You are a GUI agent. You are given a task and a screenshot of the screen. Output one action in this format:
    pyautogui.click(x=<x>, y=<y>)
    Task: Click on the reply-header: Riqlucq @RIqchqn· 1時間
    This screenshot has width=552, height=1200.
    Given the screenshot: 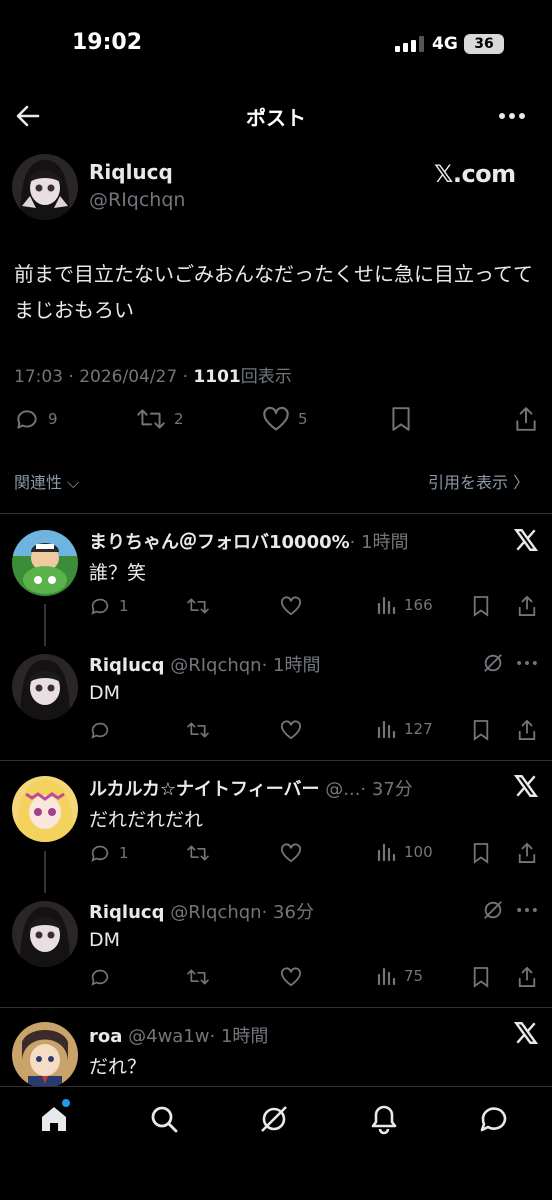 What is the action you would take?
    pyautogui.click(x=205, y=664)
    